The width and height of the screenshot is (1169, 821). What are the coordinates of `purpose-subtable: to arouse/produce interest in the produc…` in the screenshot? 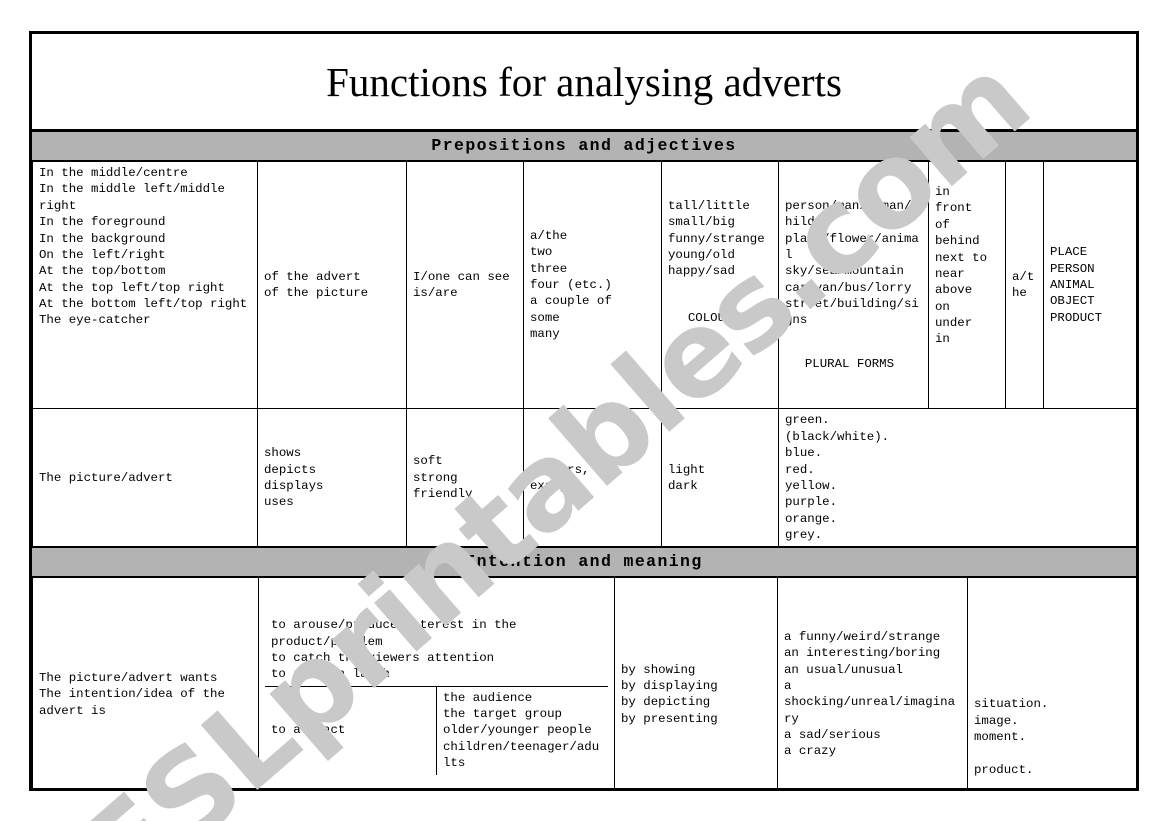 It's located at (436, 694).